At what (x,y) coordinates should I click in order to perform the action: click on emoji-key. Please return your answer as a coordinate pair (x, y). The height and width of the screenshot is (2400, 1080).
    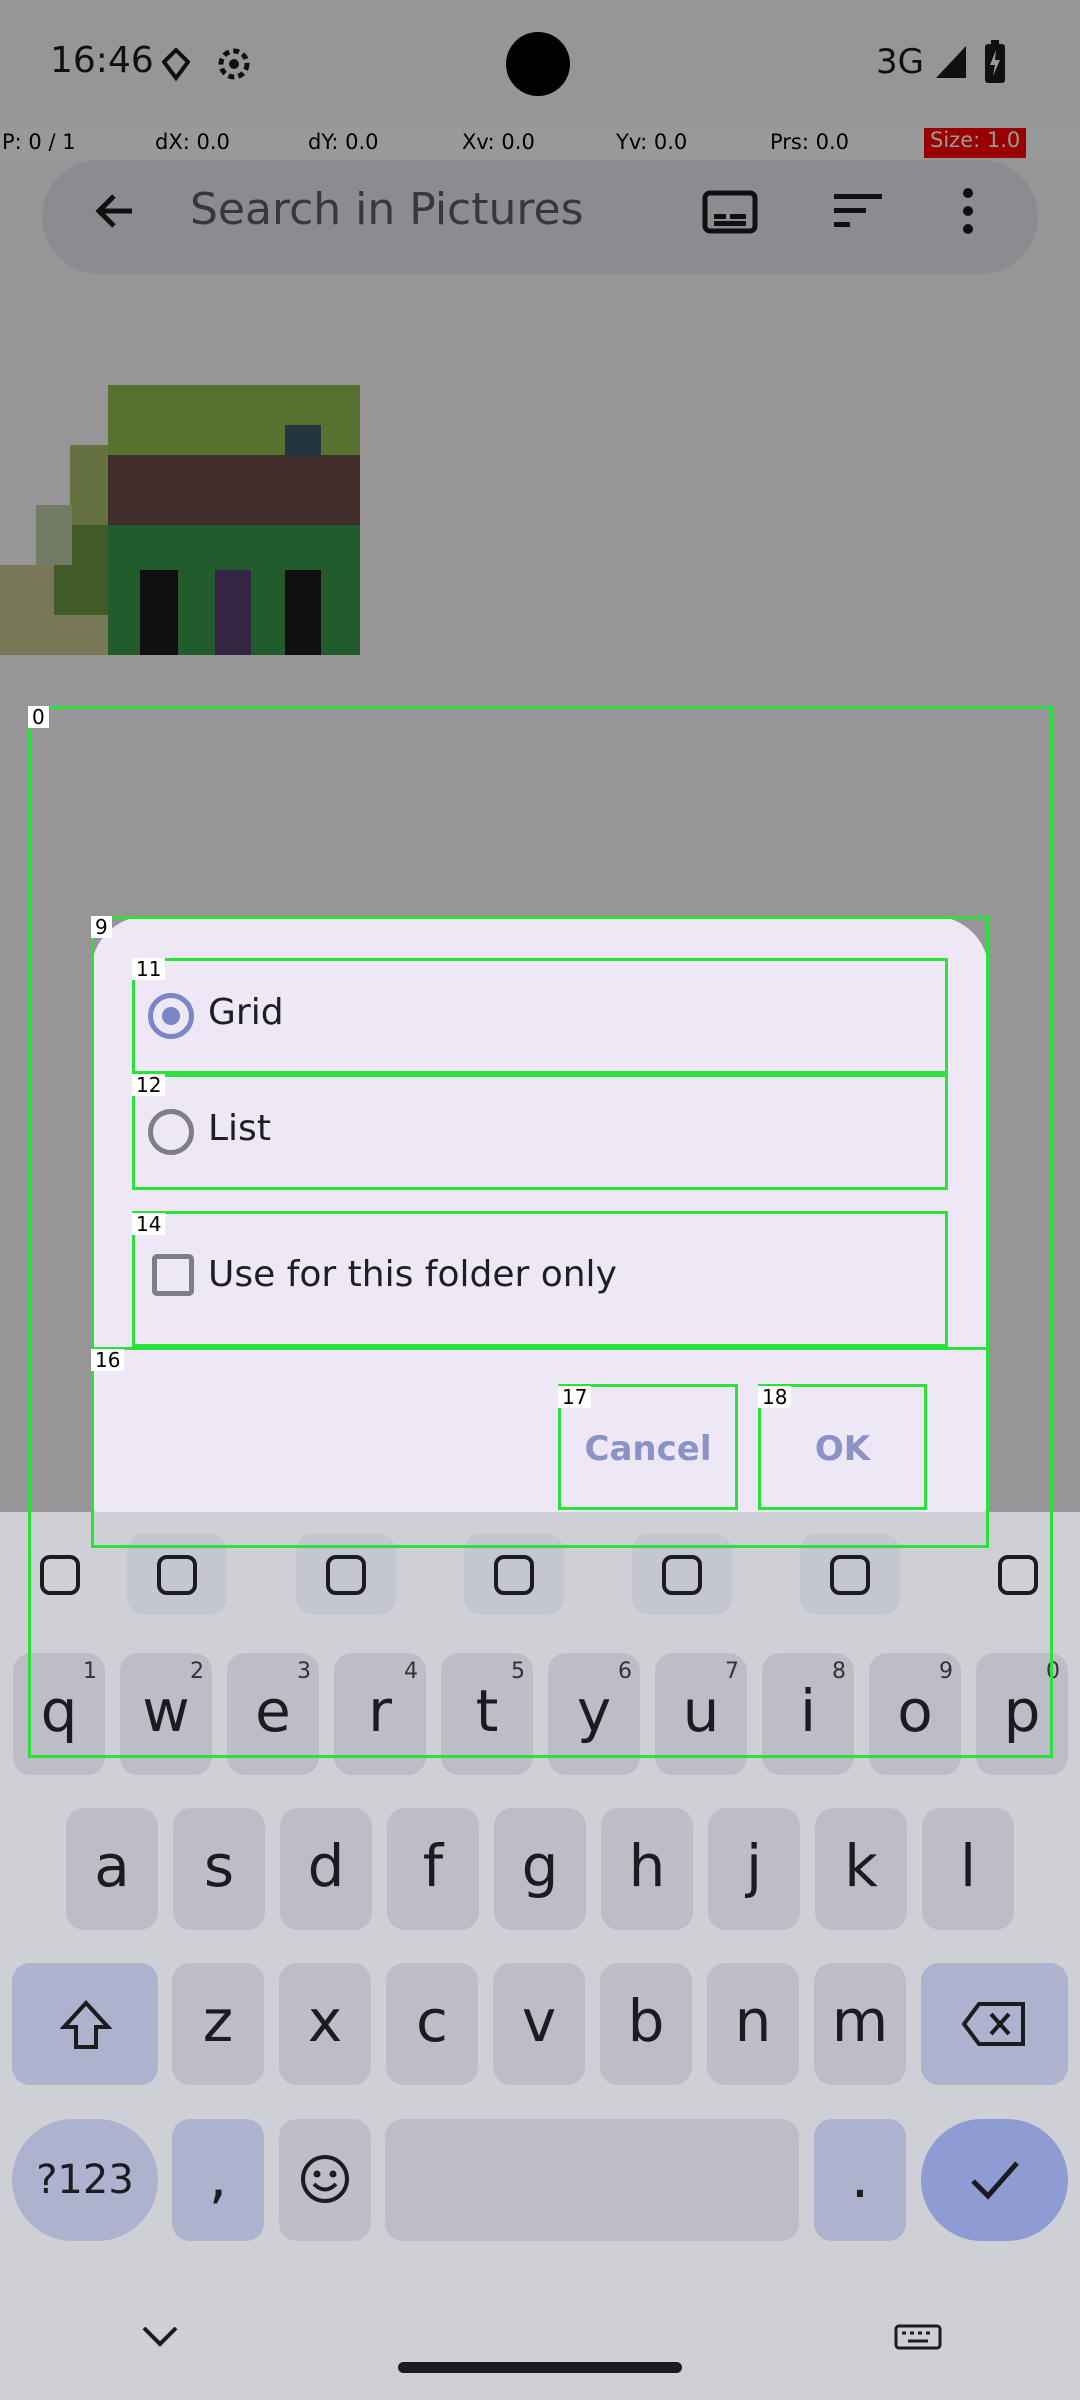
    Looking at the image, I should click on (325, 2180).